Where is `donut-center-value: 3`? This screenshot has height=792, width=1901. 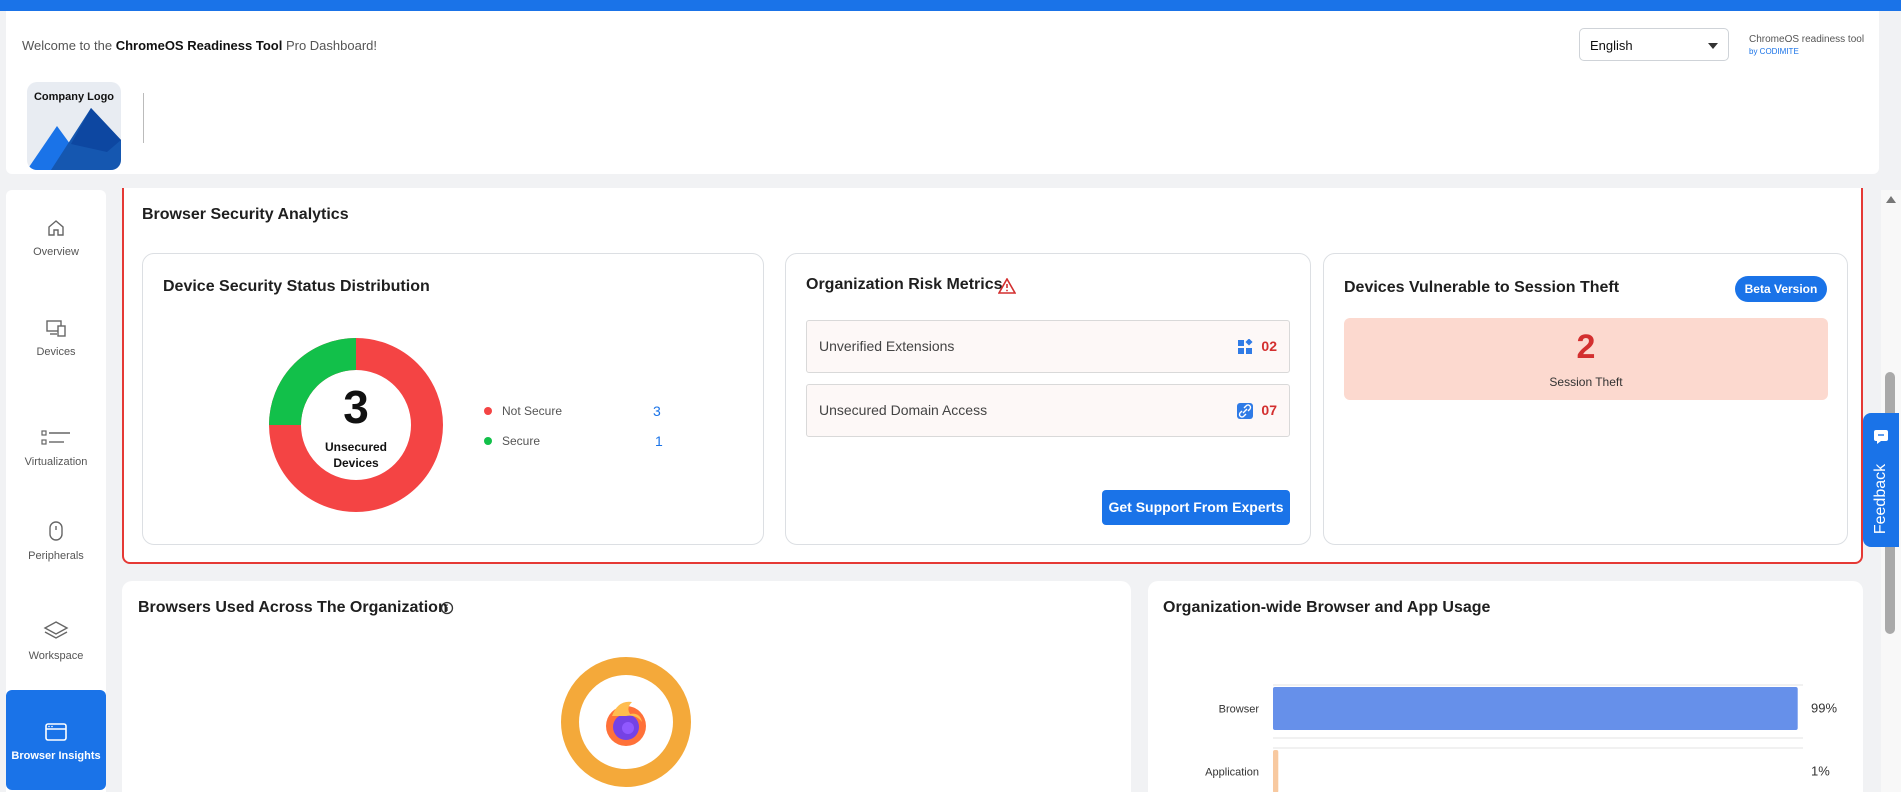
donut-center-value: 3 is located at coordinates (356, 407).